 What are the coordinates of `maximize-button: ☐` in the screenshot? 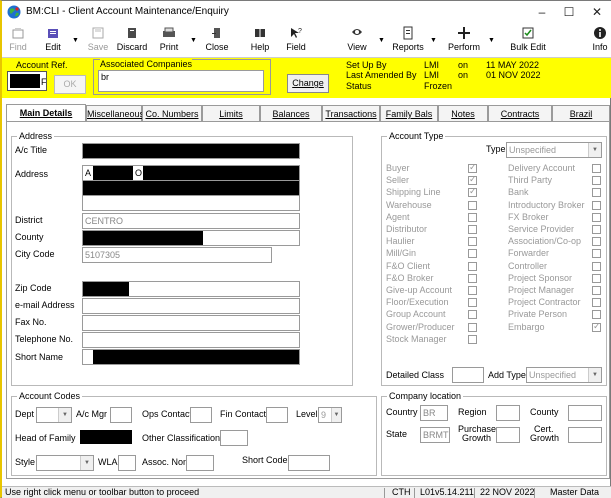 It's located at (569, 12).